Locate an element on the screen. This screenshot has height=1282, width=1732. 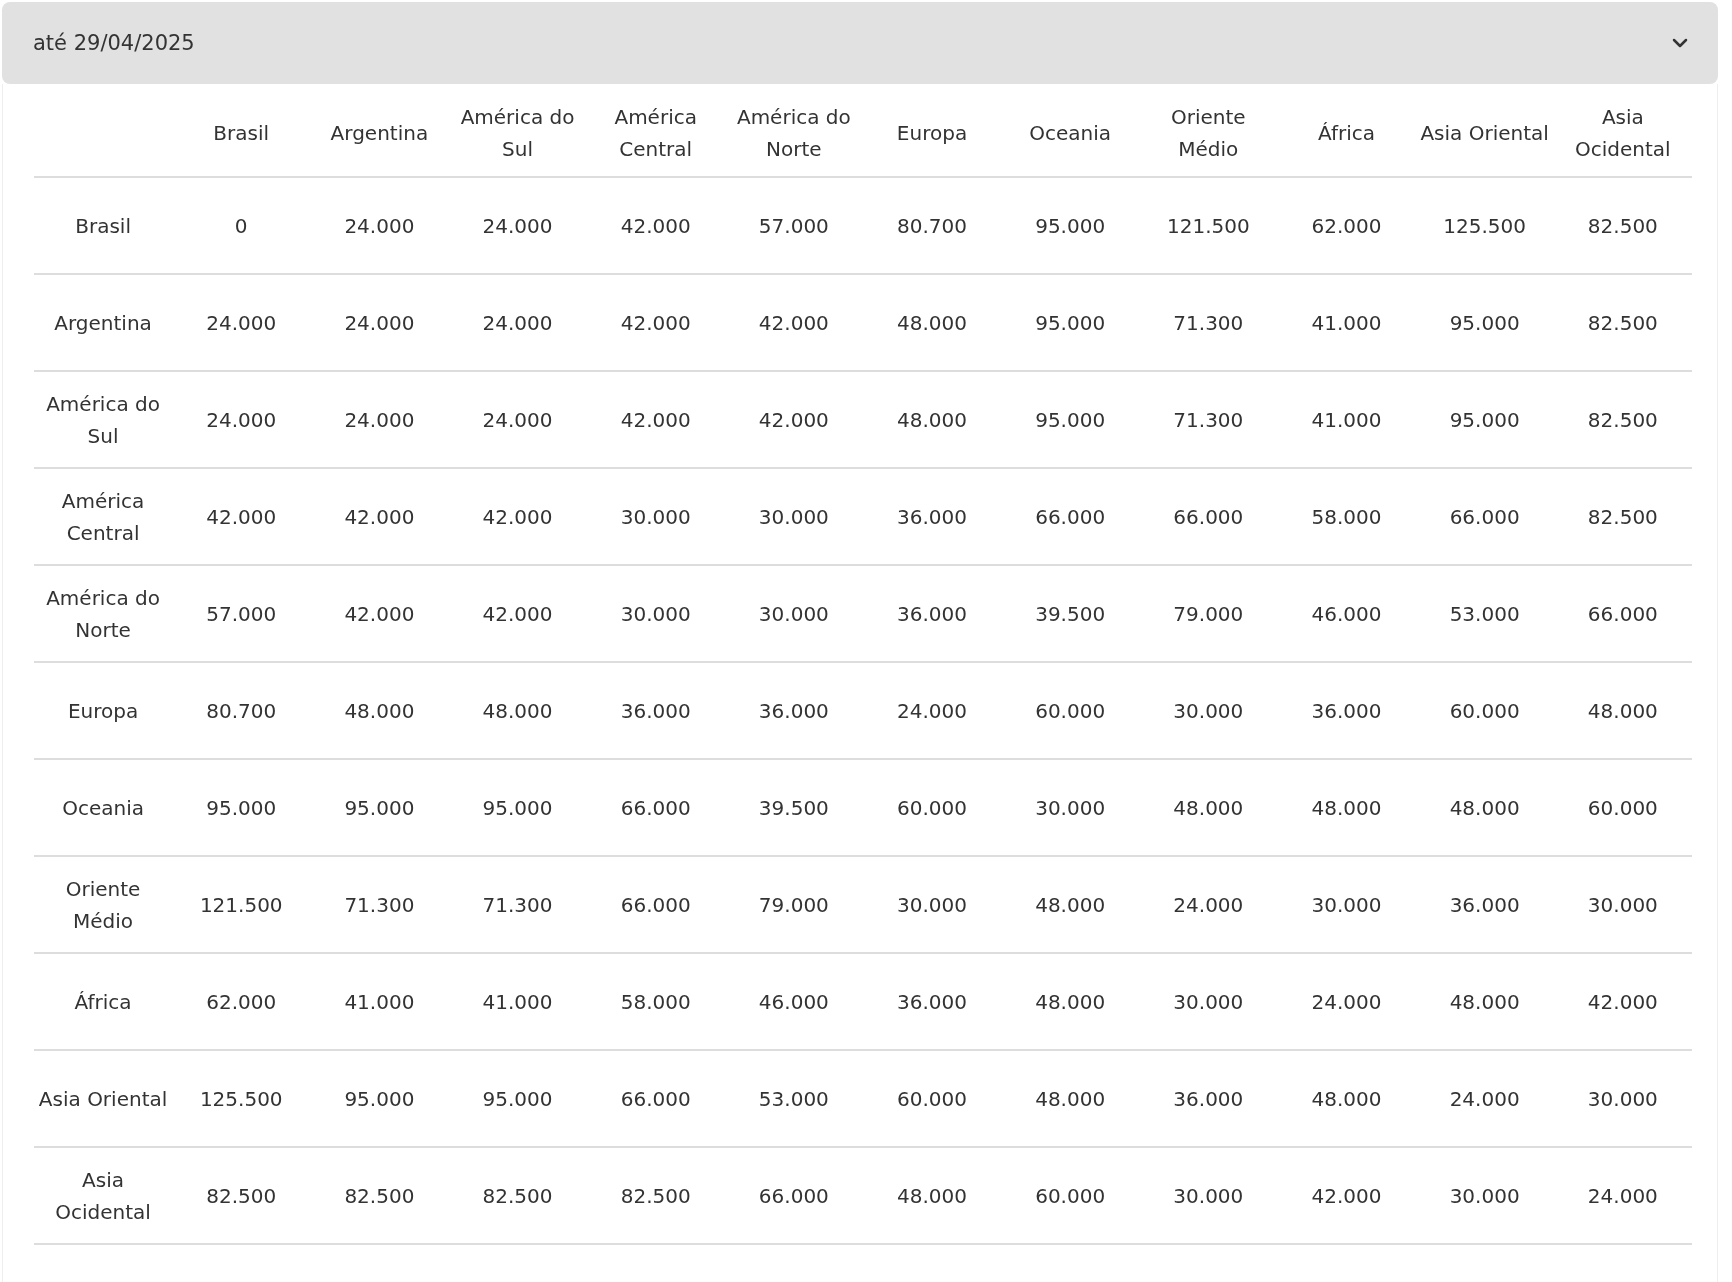
column-header: América do Sul is located at coordinates (517, 133).